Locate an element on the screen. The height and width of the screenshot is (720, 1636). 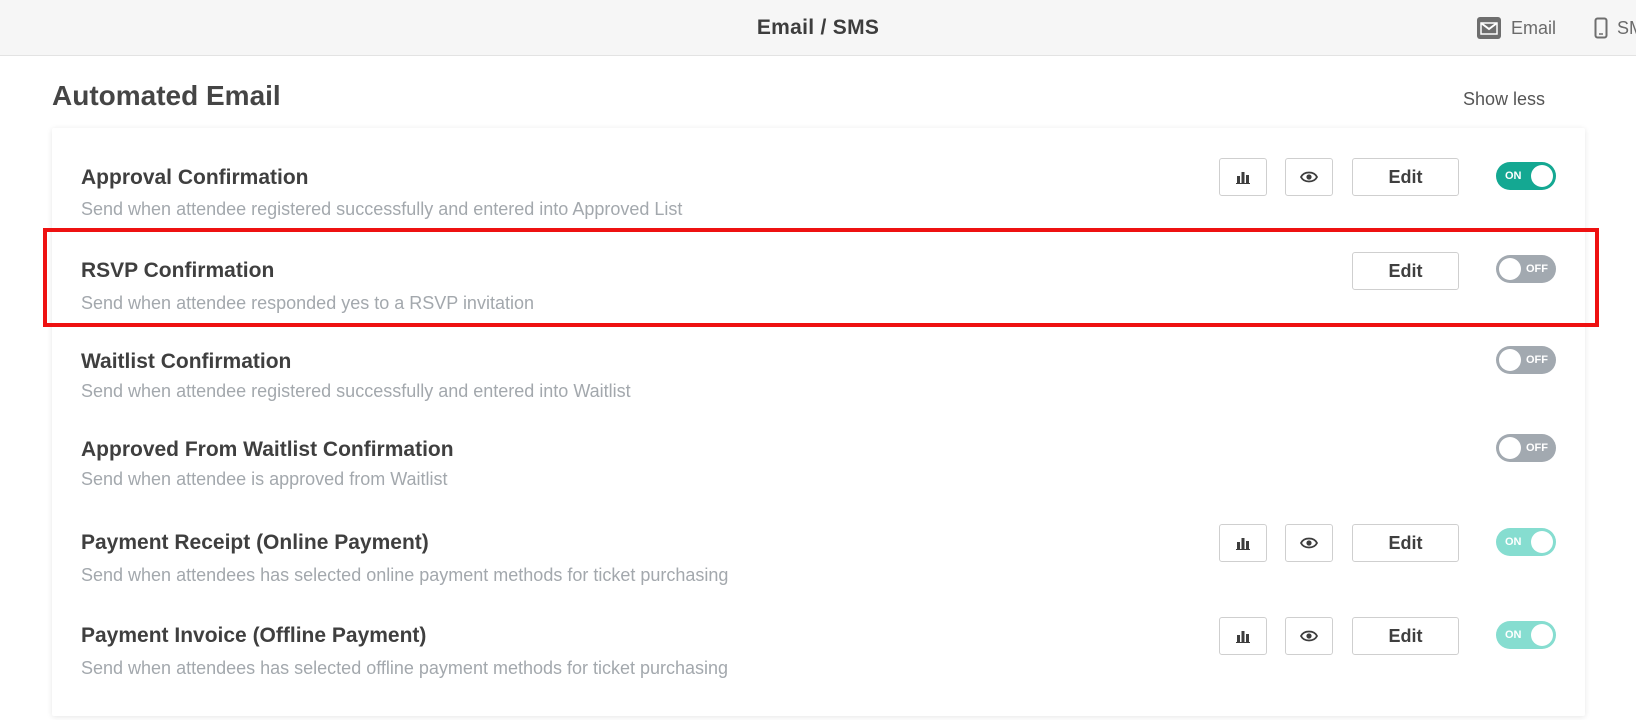
email-title: Approved From Waitlist Confirmation is located at coordinates (267, 449).